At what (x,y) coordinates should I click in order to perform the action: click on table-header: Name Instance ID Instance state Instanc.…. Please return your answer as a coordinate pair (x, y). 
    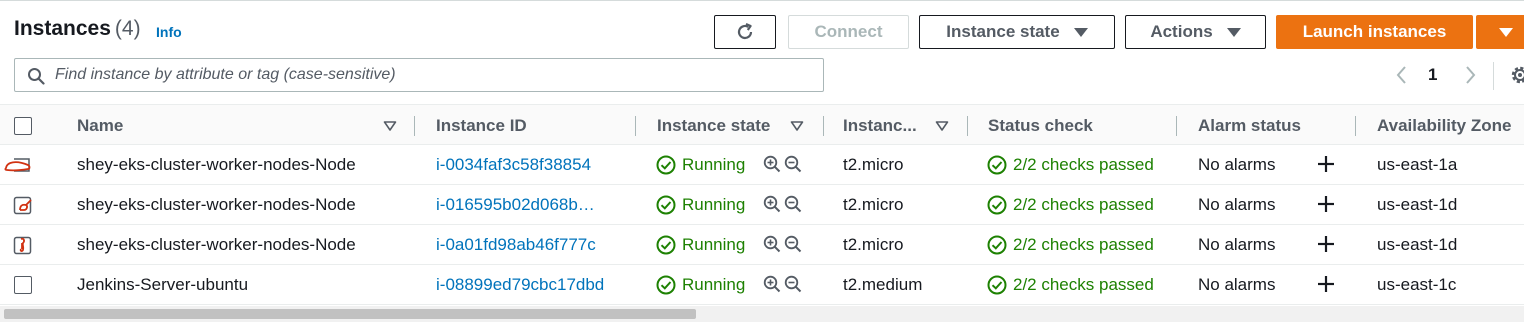
    Looking at the image, I should click on (762, 124).